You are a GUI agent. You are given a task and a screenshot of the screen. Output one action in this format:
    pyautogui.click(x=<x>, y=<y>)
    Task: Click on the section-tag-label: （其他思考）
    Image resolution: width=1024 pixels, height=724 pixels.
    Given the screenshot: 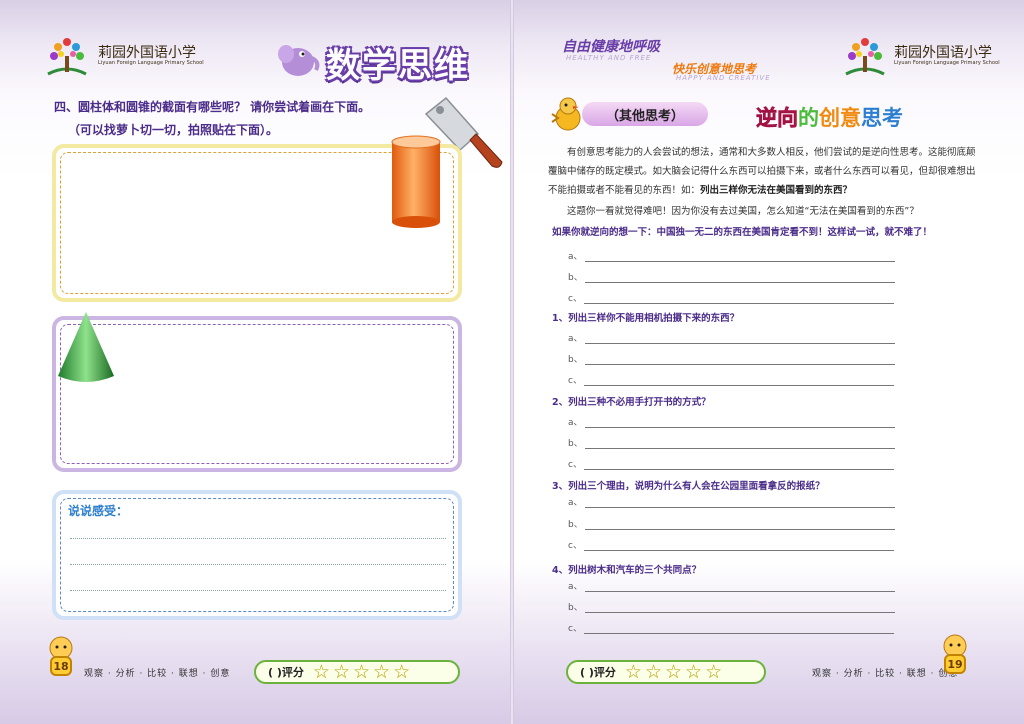 What is the action you would take?
    pyautogui.click(x=644, y=116)
    